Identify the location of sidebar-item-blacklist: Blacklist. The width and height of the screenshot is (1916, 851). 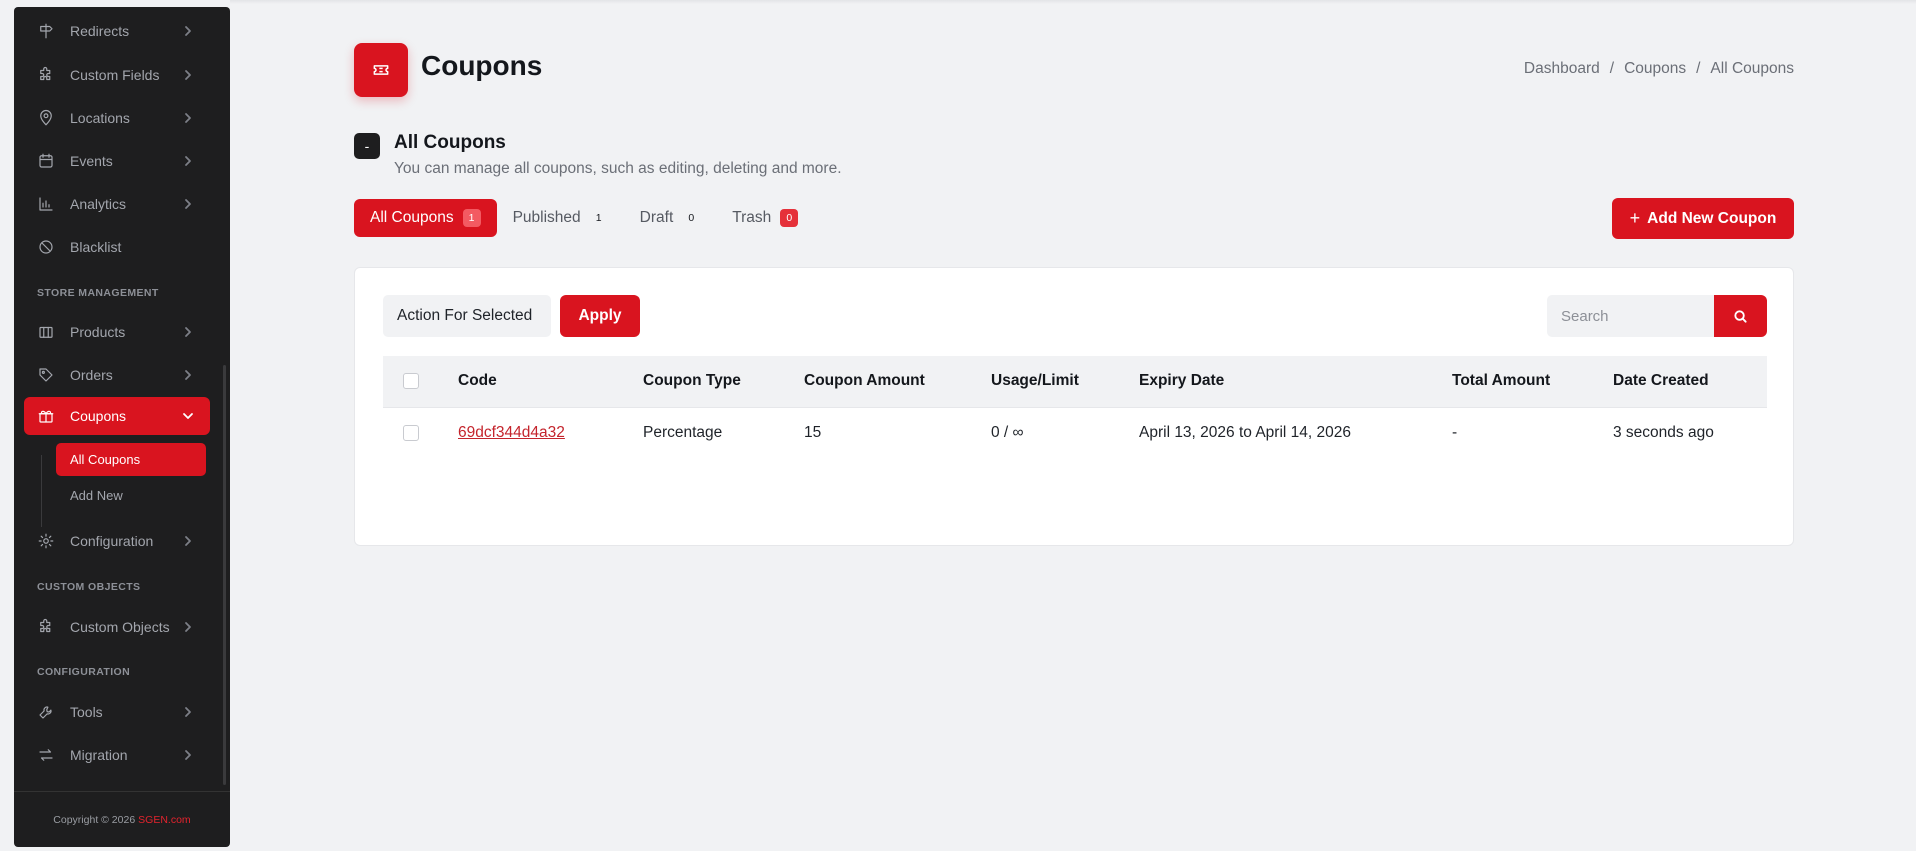
(117, 247).